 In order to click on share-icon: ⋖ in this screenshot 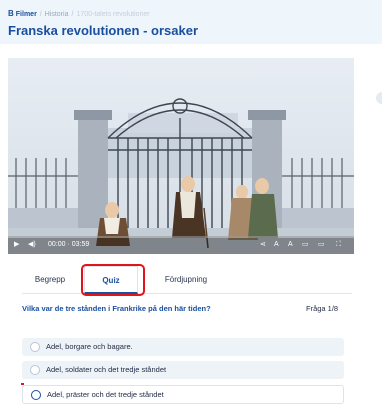, I will do `click(263, 245)`.